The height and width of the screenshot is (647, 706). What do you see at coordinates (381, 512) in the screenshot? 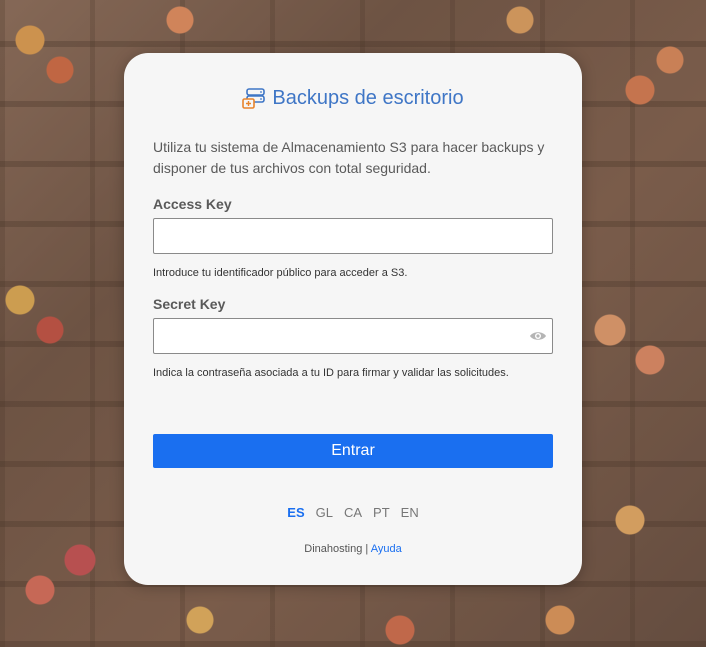
I see `lang-pt: PT` at bounding box center [381, 512].